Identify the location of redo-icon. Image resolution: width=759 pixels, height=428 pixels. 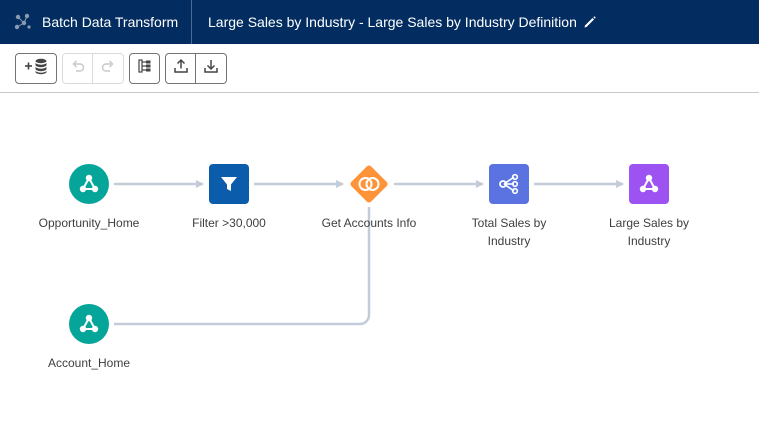
(108, 68).